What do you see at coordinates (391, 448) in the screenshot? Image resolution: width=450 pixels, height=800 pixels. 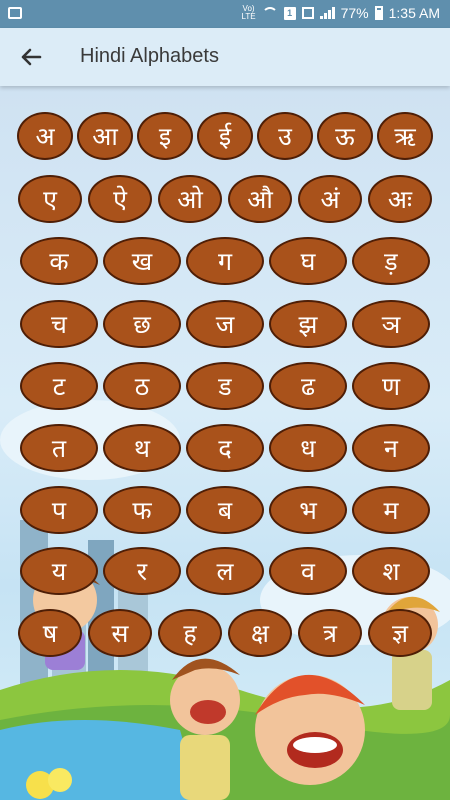 I see `letter-button: न` at bounding box center [391, 448].